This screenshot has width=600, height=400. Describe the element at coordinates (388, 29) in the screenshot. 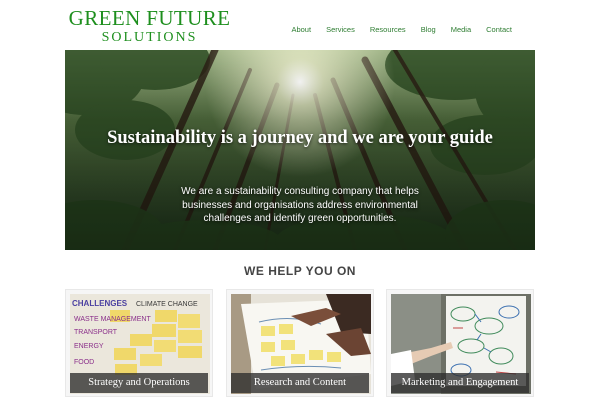

I see `nav-resources: Resources` at that location.